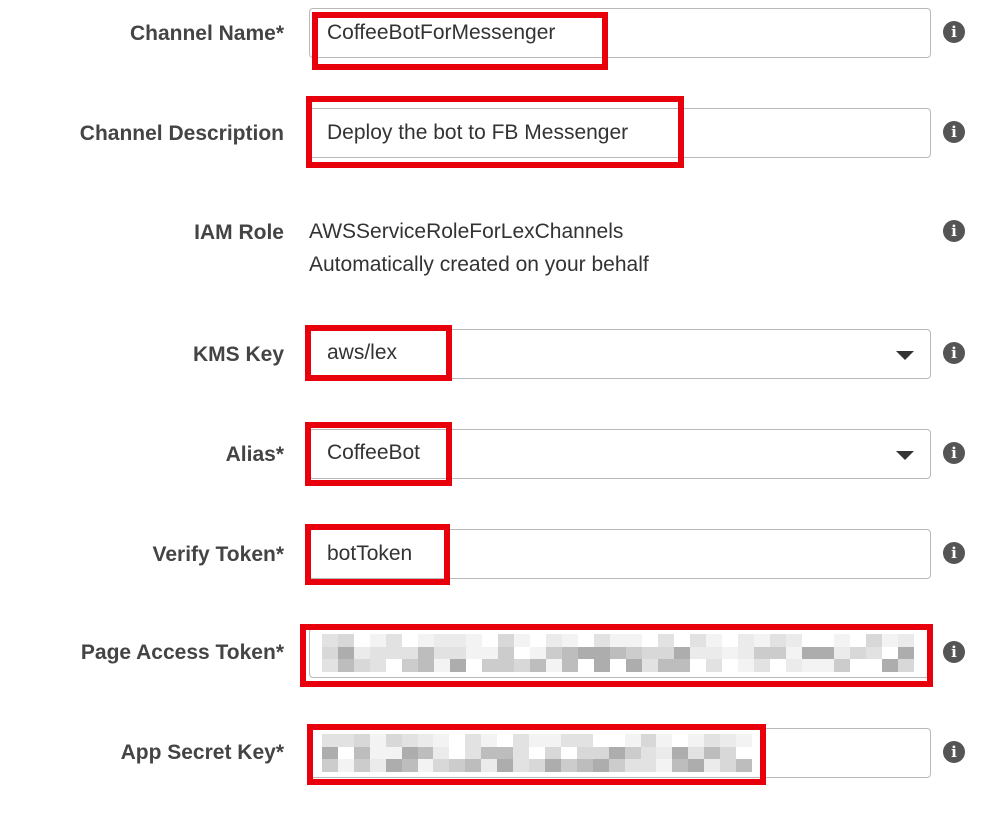  What do you see at coordinates (206, 33) in the screenshot?
I see `channel-name-label: Channel Name*` at bounding box center [206, 33].